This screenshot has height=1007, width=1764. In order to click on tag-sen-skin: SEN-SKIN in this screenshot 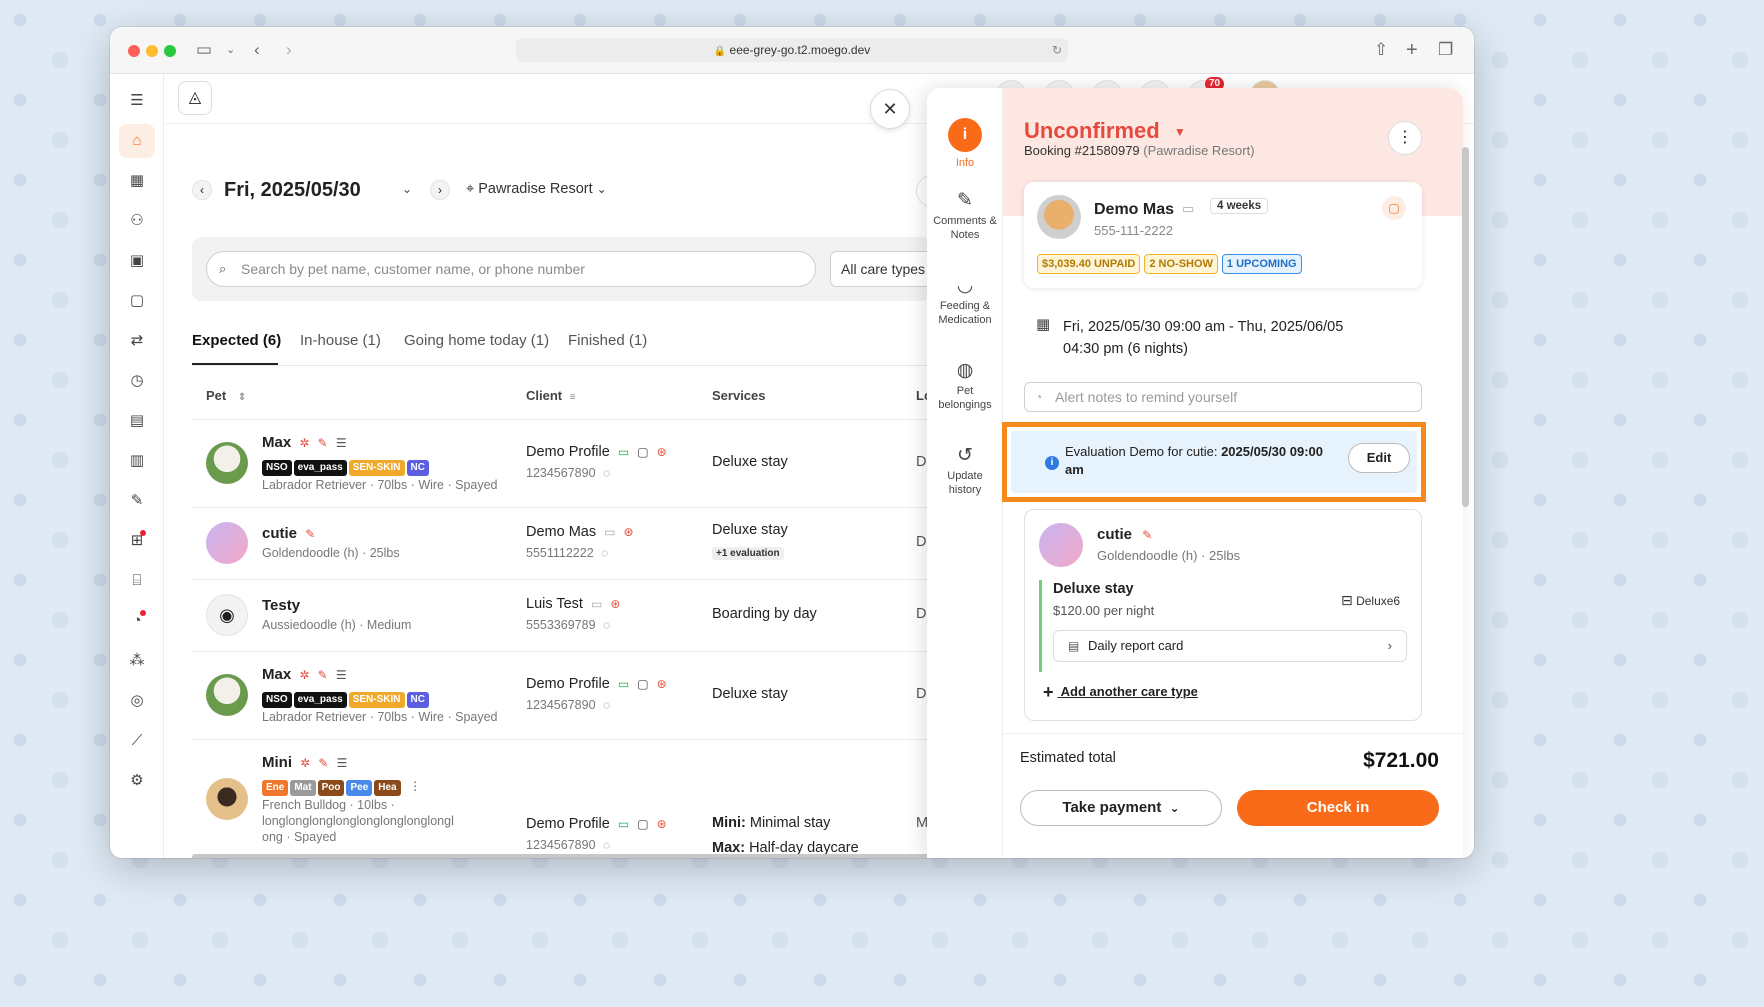, I will do `click(376, 700)`.